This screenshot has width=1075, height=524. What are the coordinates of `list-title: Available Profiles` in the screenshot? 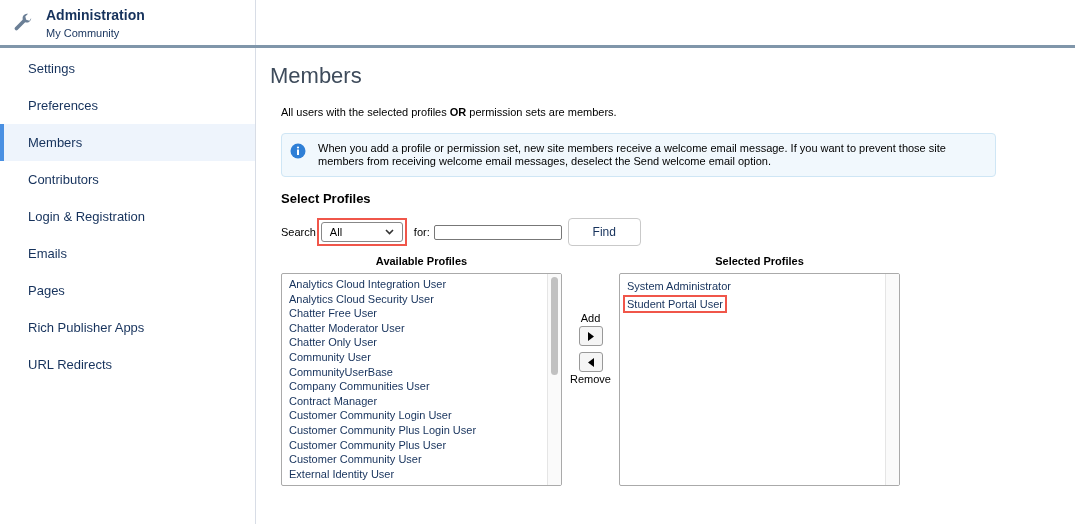 It's located at (421, 261).